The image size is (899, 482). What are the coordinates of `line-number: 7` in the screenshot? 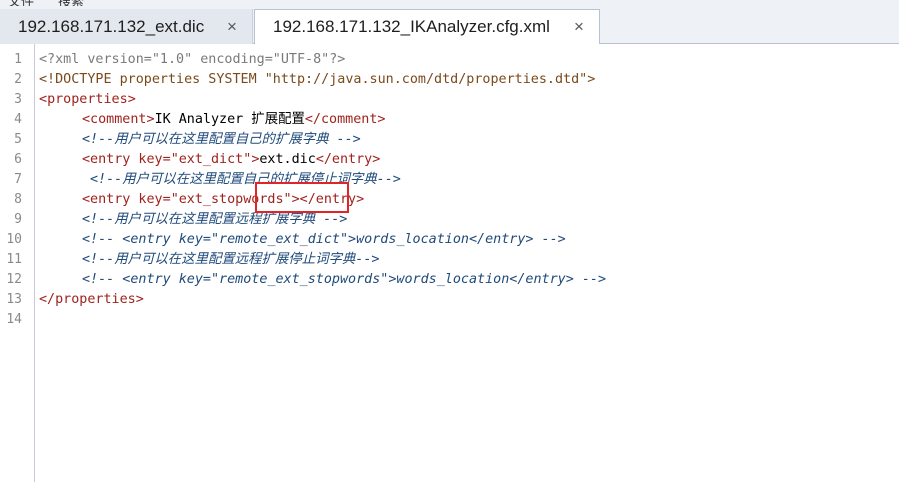 It's located at (18, 179).